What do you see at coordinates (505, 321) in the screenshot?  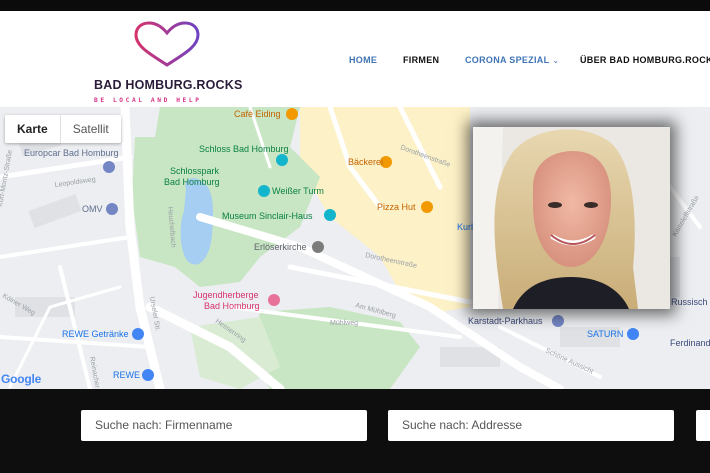 I see `map-label: Karstadt-Parkhaus` at bounding box center [505, 321].